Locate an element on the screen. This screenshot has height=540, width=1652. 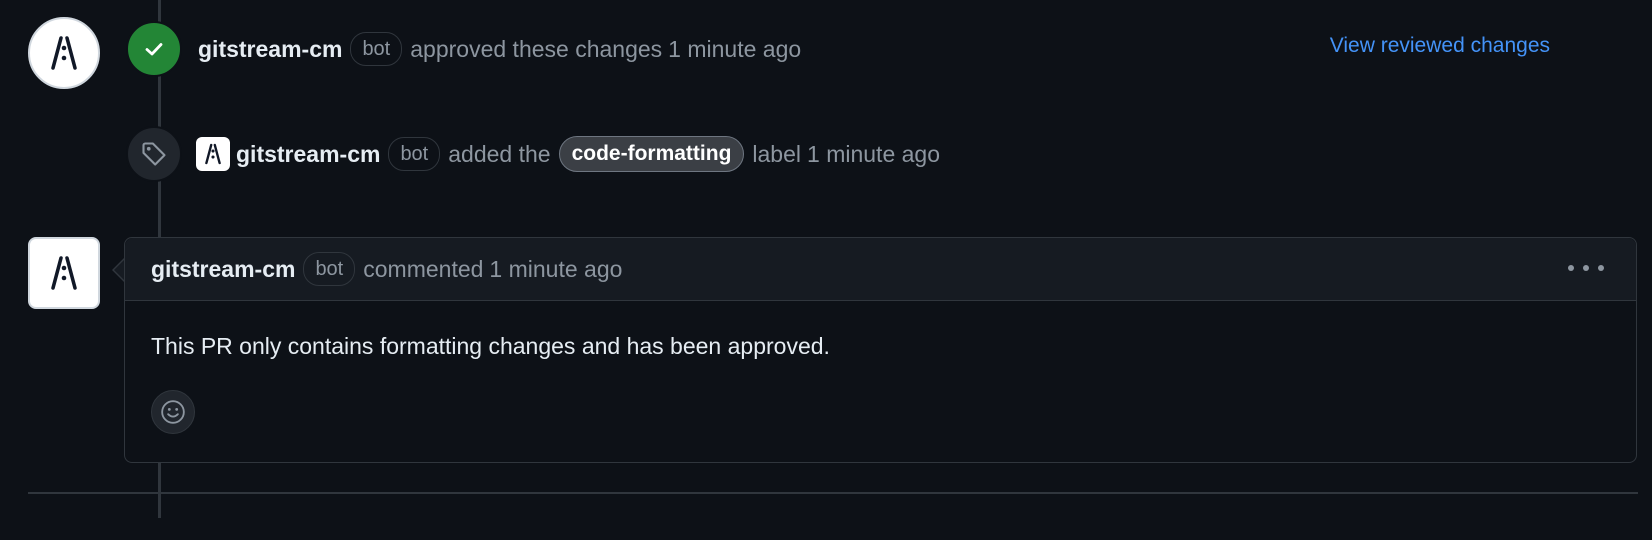
comment-action-text: commented is located at coordinates (423, 268).